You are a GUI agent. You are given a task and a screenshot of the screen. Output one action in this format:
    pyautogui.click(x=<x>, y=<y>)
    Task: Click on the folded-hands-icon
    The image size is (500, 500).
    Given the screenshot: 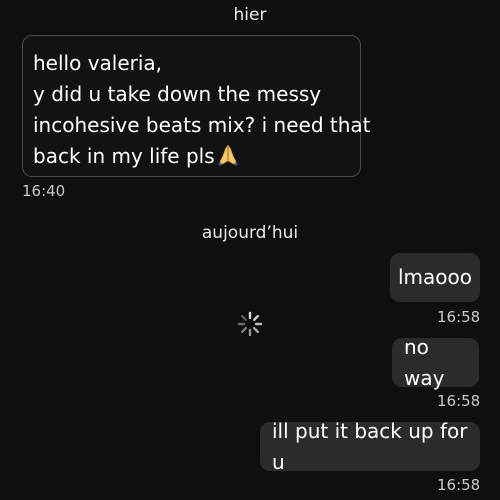 What is the action you would take?
    pyautogui.click(x=228, y=159)
    